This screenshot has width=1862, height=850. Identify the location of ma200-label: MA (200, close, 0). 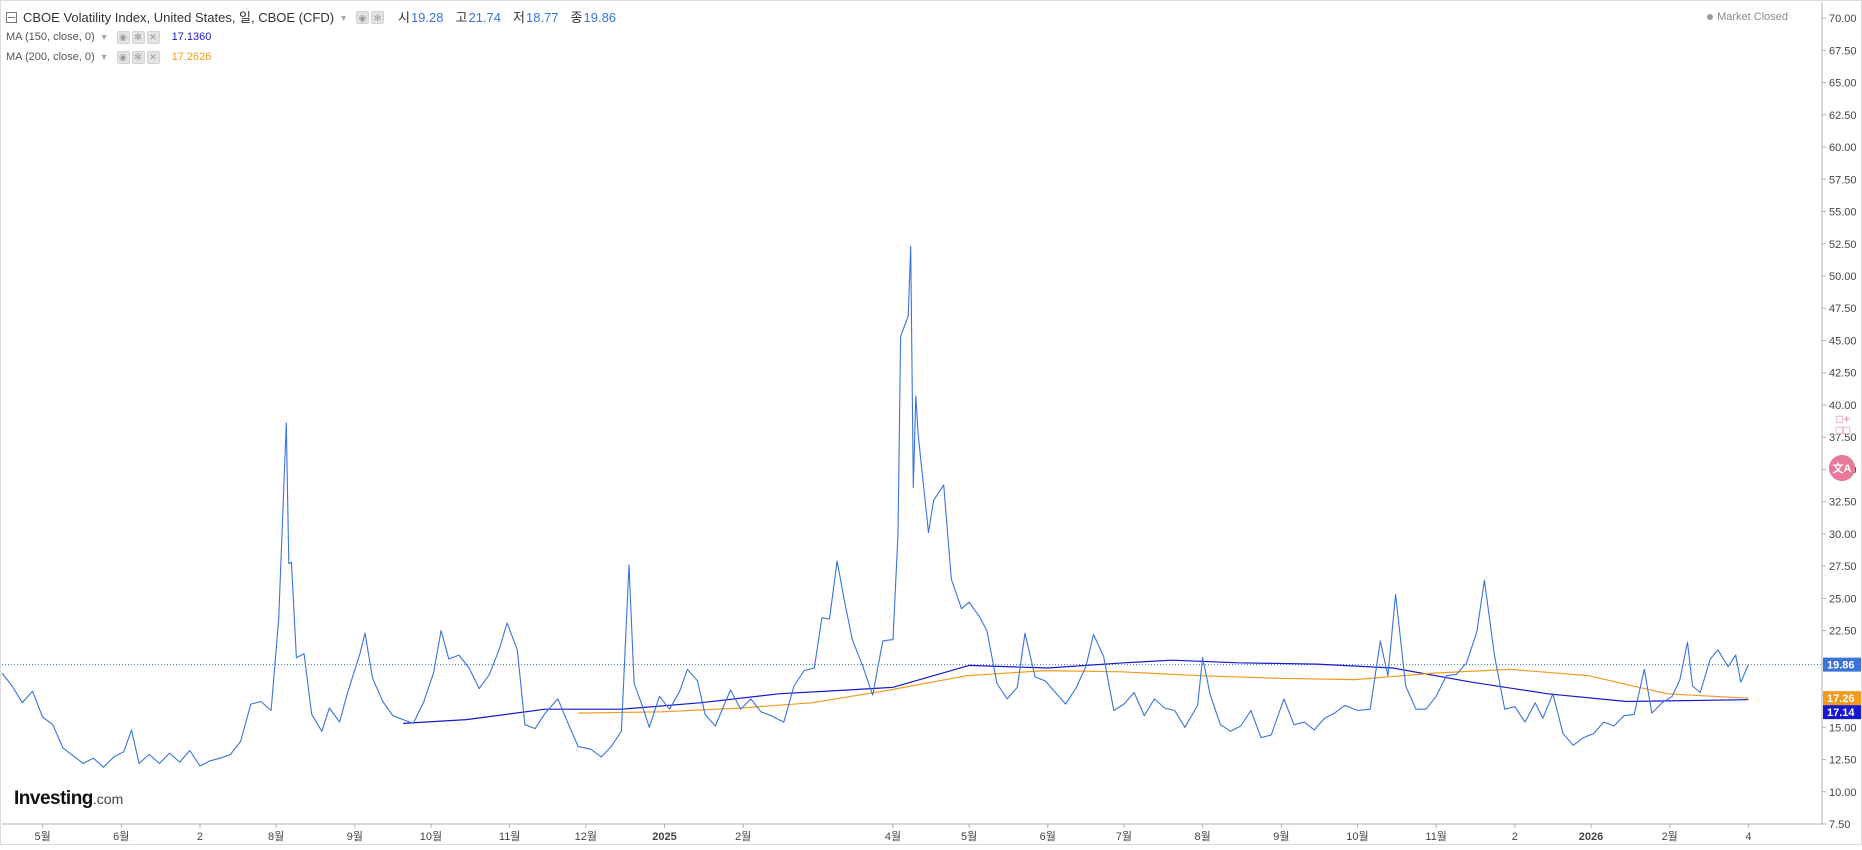
(50, 57).